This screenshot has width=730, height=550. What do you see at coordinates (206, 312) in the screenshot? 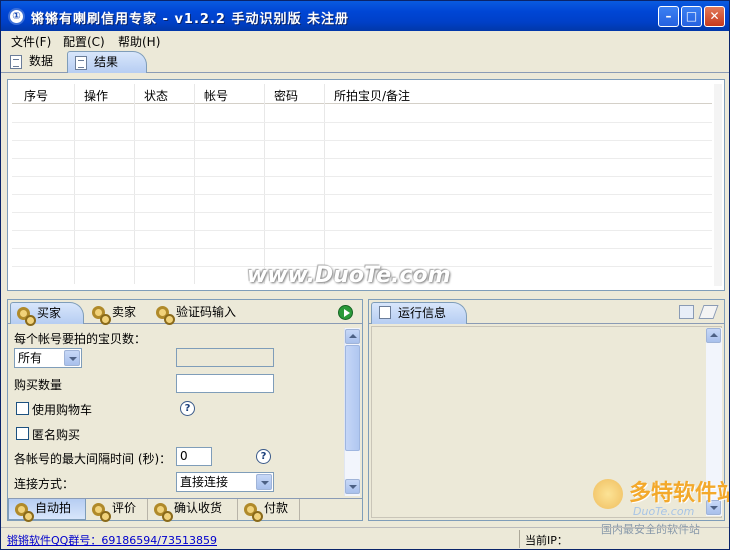
I see `tab-captcha-label: 验证码输入` at bounding box center [206, 312].